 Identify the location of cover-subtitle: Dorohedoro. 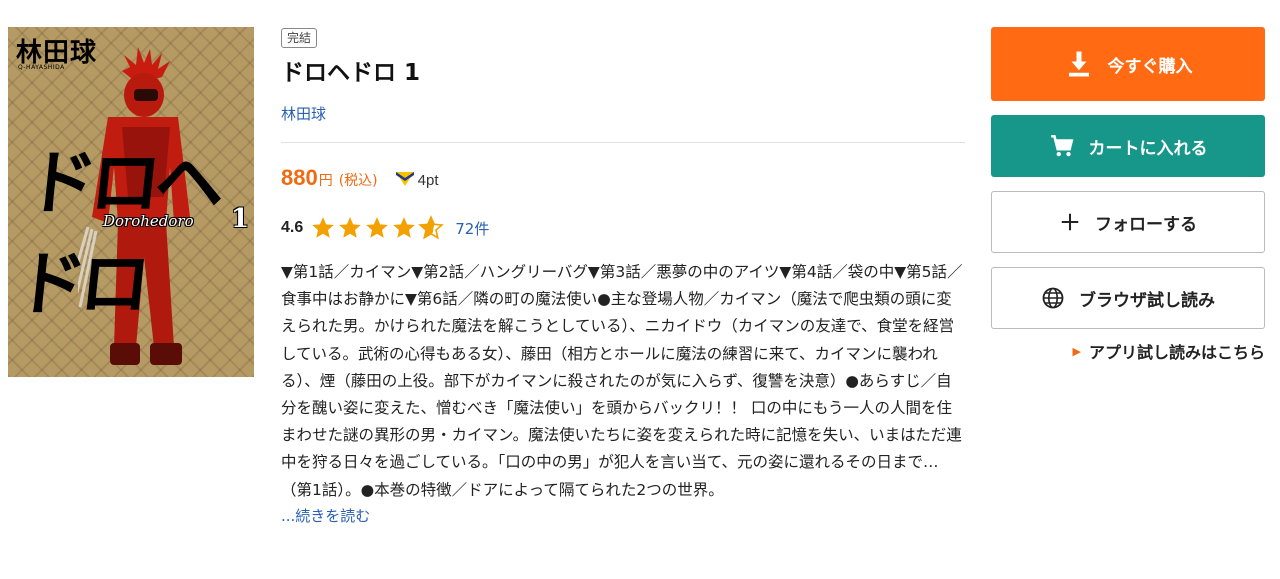
(148, 221).